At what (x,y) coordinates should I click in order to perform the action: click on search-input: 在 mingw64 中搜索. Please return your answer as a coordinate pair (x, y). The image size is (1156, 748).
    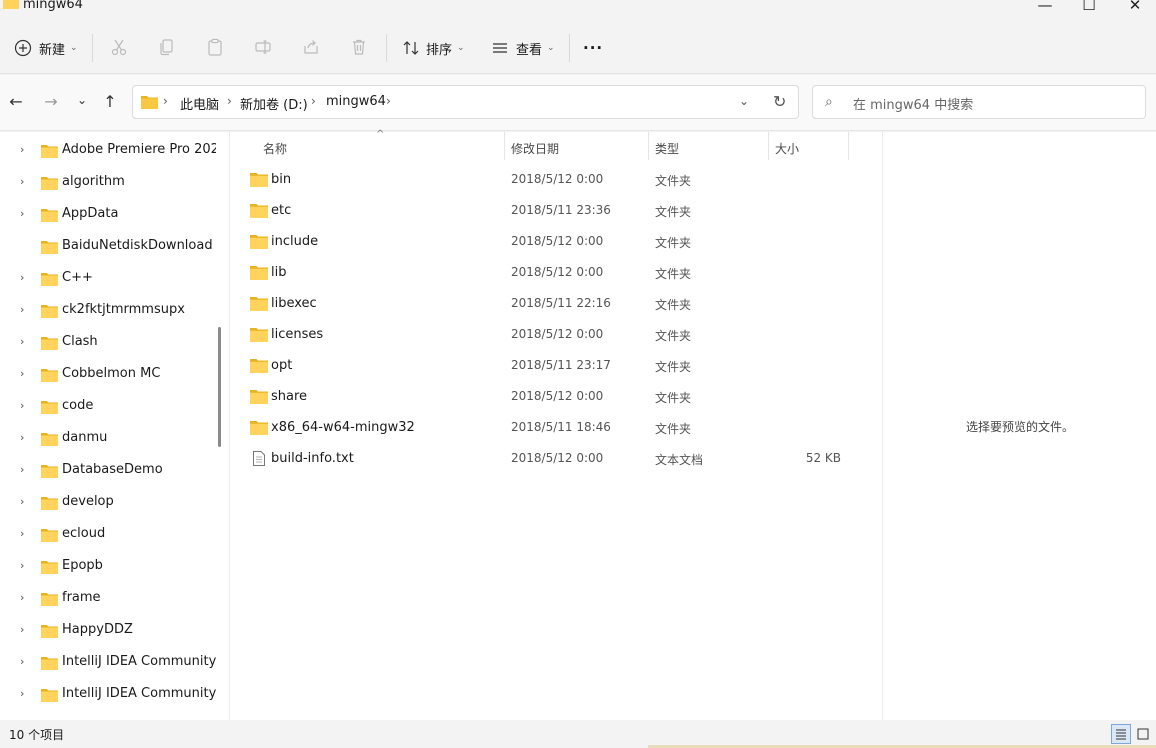
    Looking at the image, I should click on (913, 103).